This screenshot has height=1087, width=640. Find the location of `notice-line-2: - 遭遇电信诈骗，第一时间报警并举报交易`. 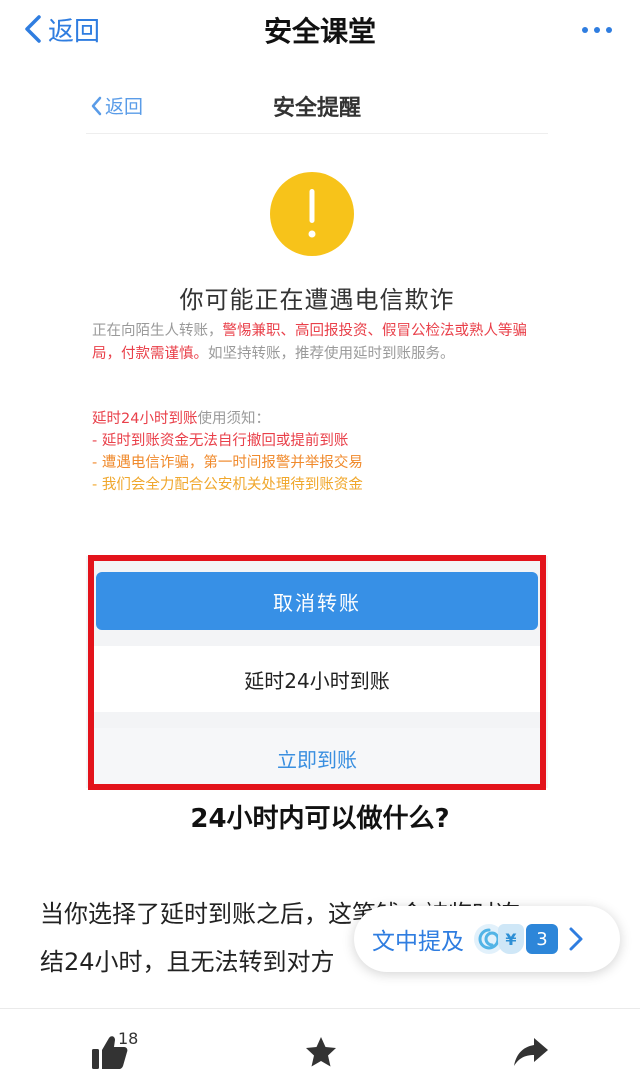

notice-line-2: - 遭遇电信诈骗，第一时间报警并举报交易 is located at coordinates (227, 463).